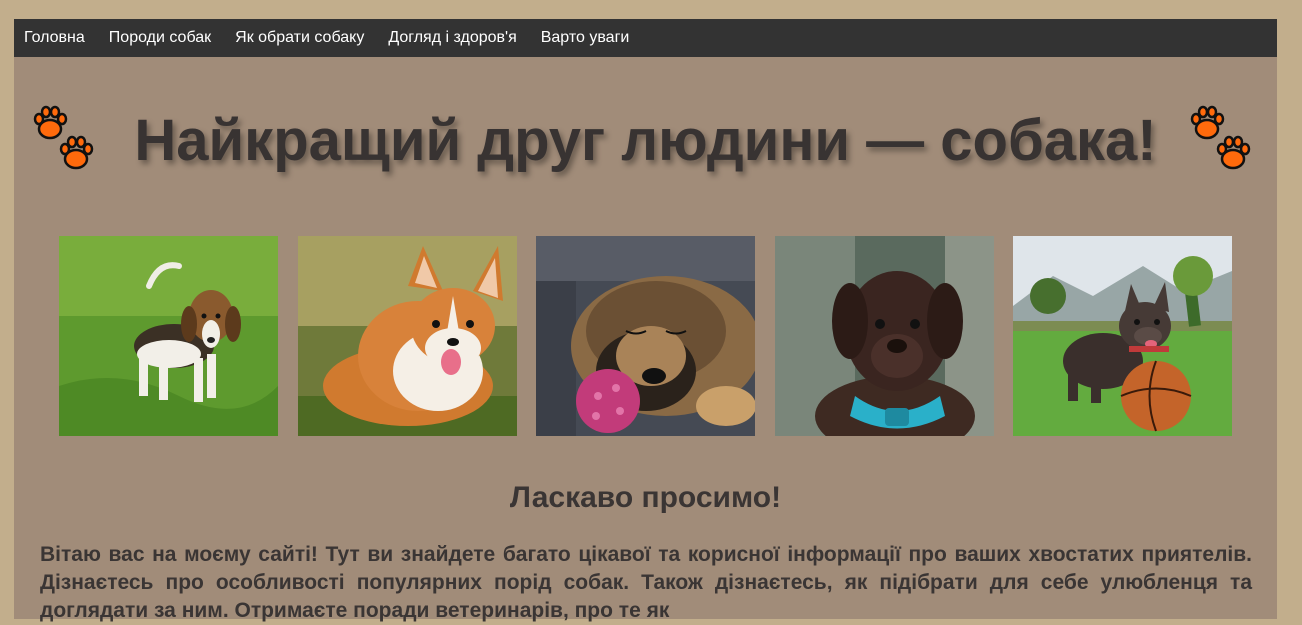 Image resolution: width=1302 pixels, height=625 pixels. I want to click on photo-corgi, so click(407, 336).